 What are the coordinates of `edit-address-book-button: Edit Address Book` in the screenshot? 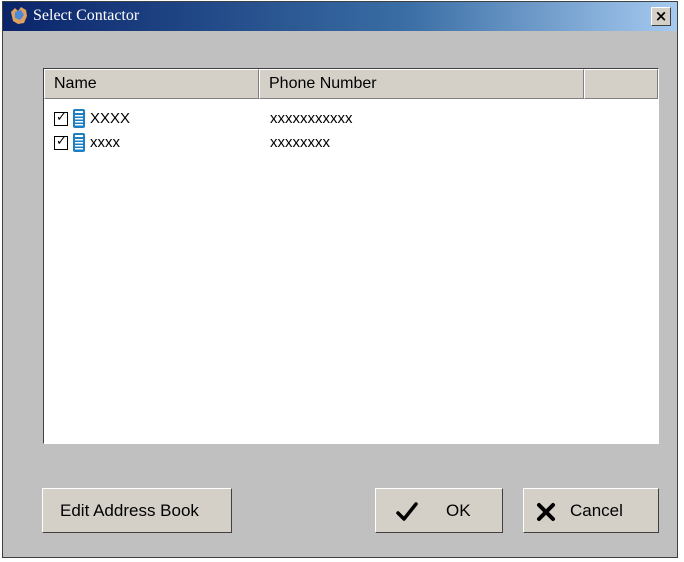 It's located at (137, 510).